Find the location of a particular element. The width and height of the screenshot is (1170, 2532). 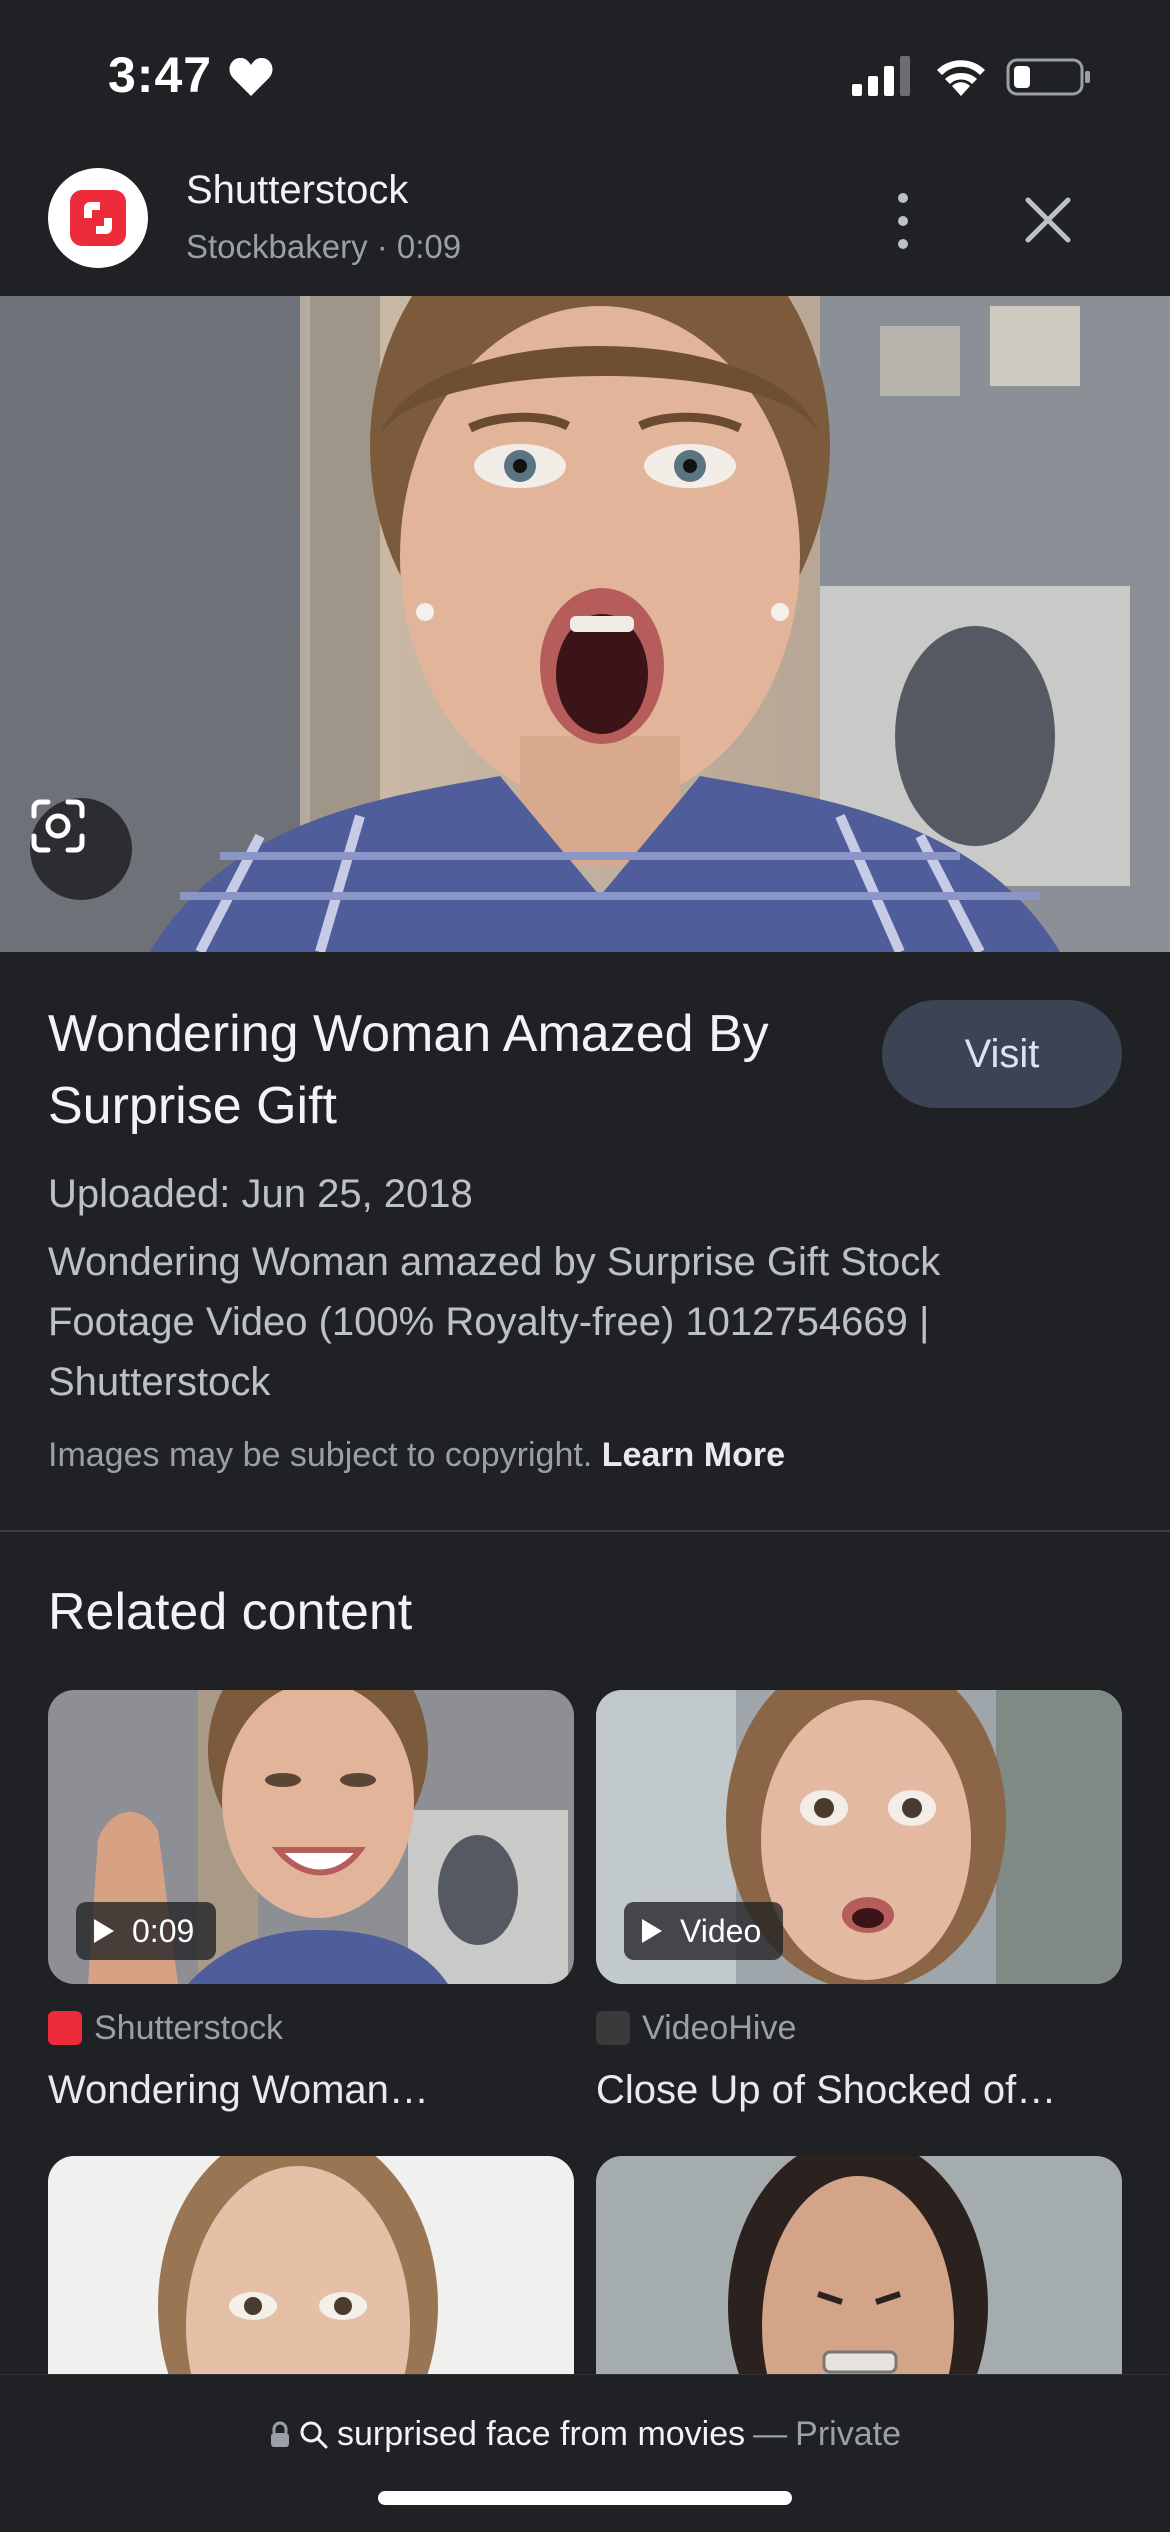

close-icon is located at coordinates (1048, 220).